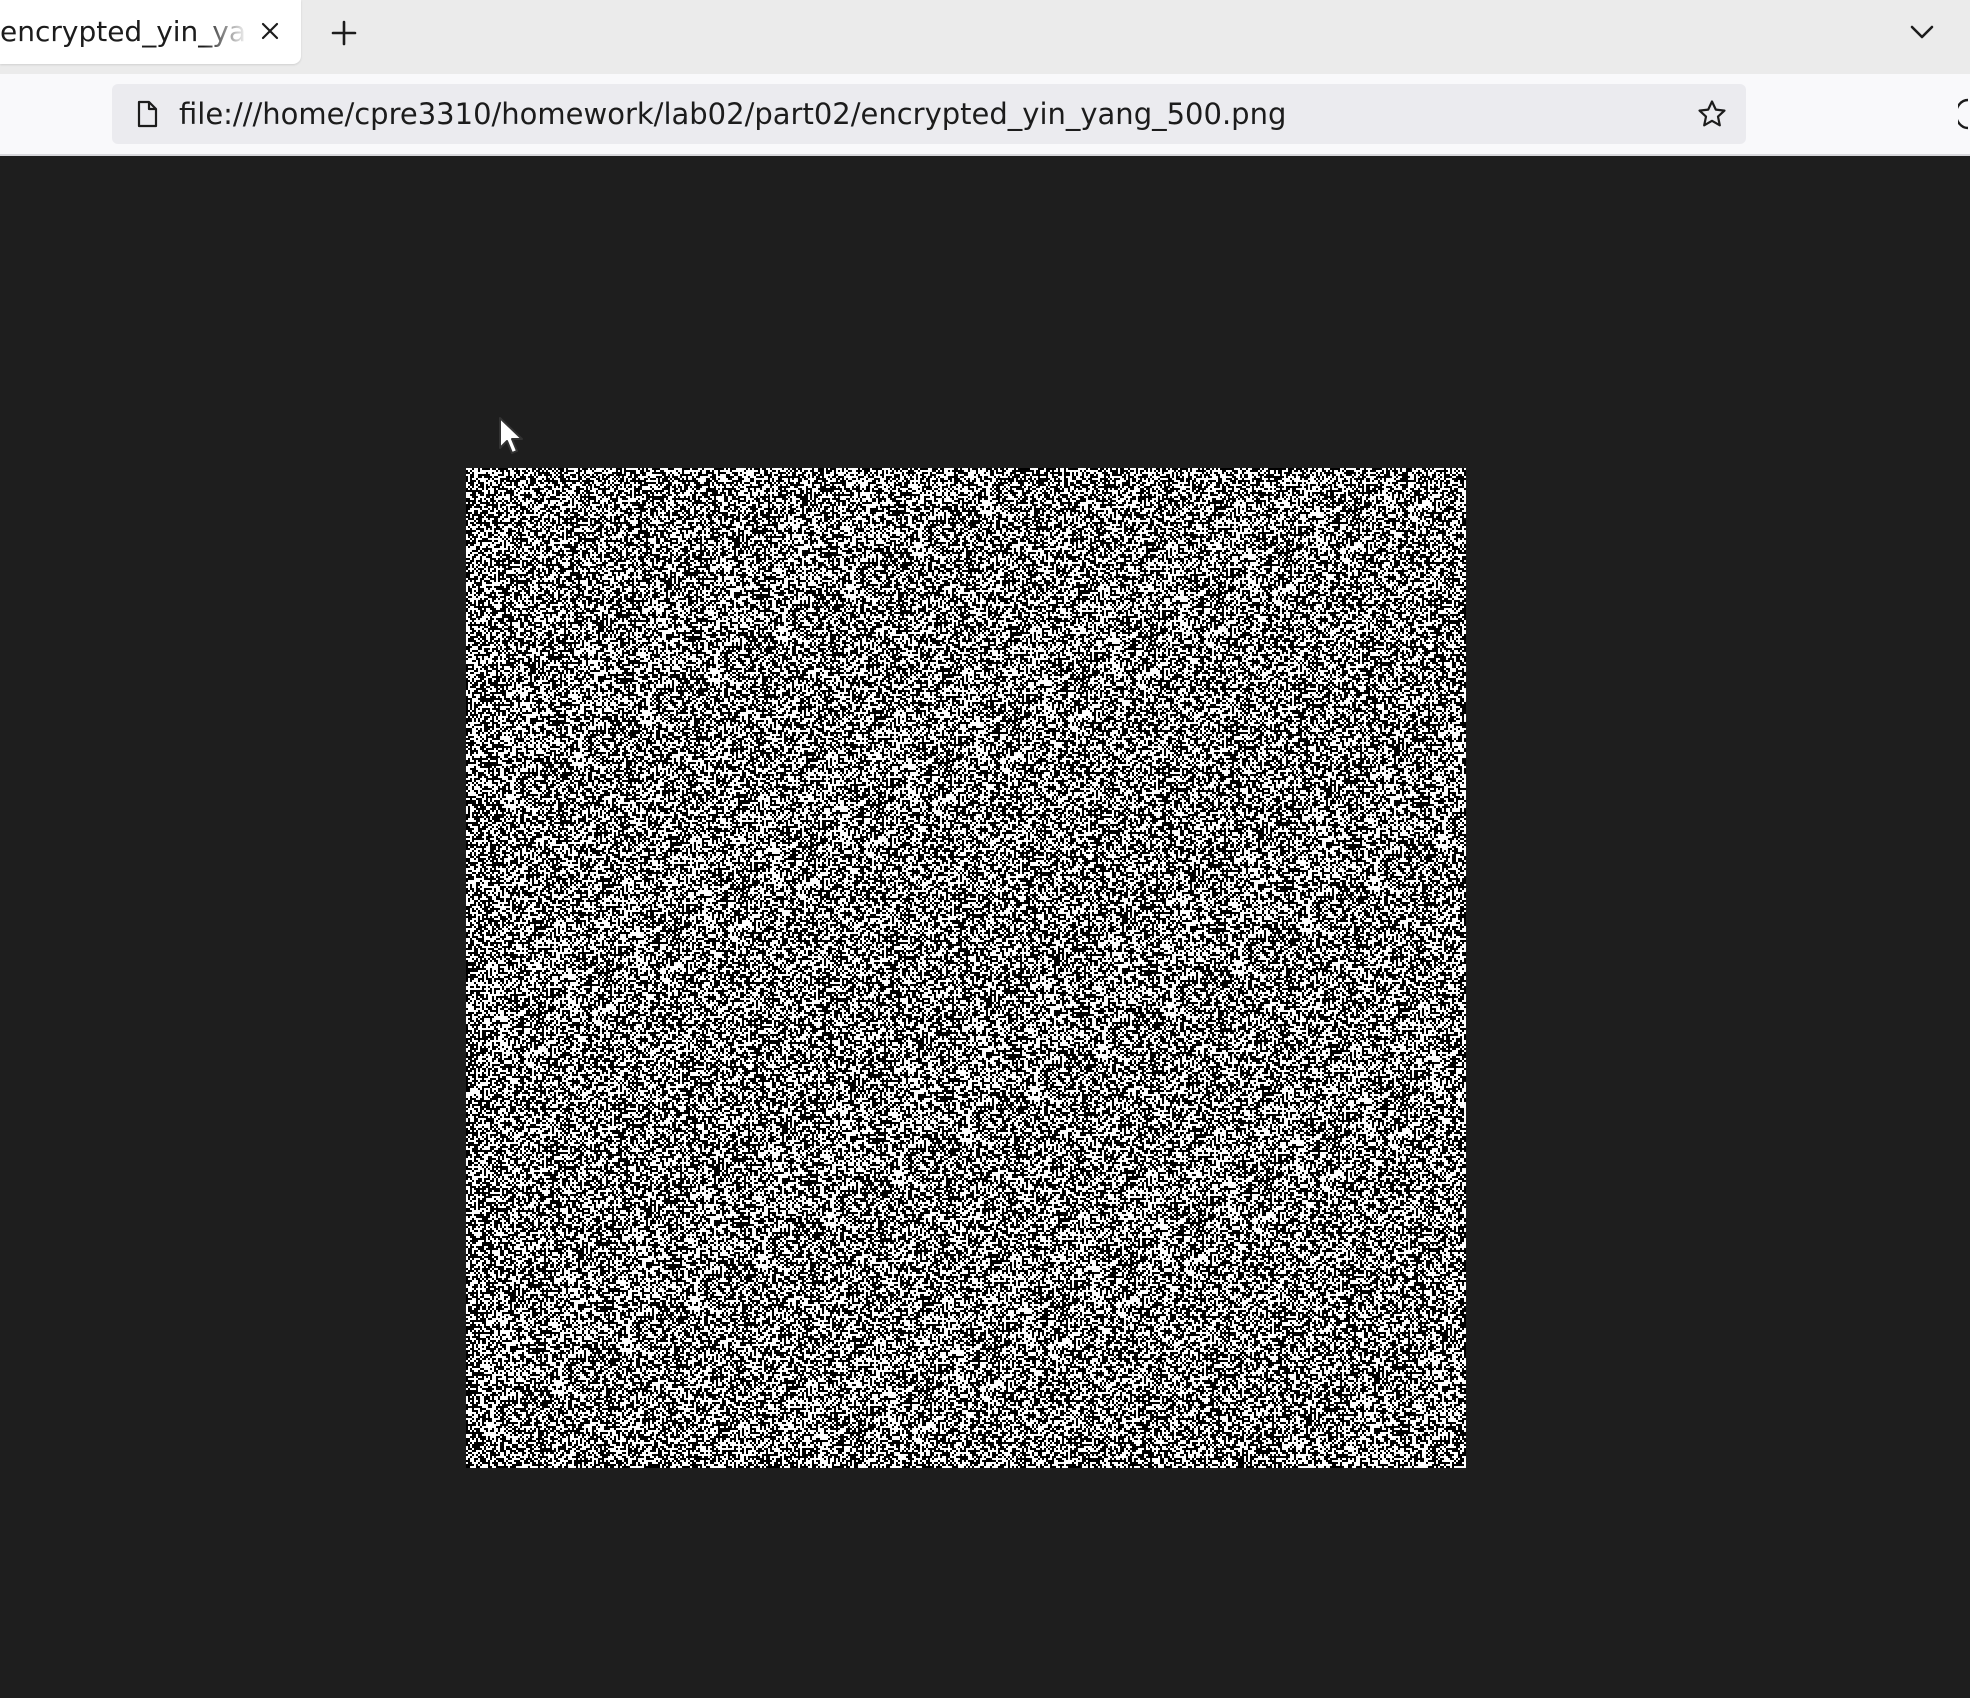  I want to click on page-icon, so click(147, 114).